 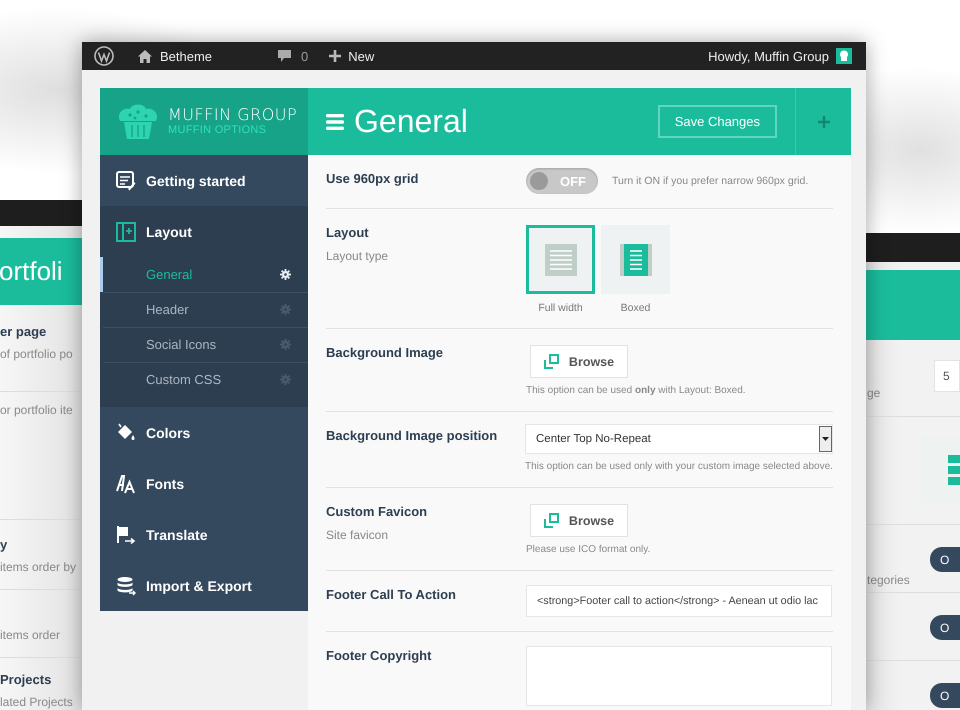 What do you see at coordinates (679, 466) in the screenshot?
I see `option-note: This option can be used only with your custom image selected above.` at bounding box center [679, 466].